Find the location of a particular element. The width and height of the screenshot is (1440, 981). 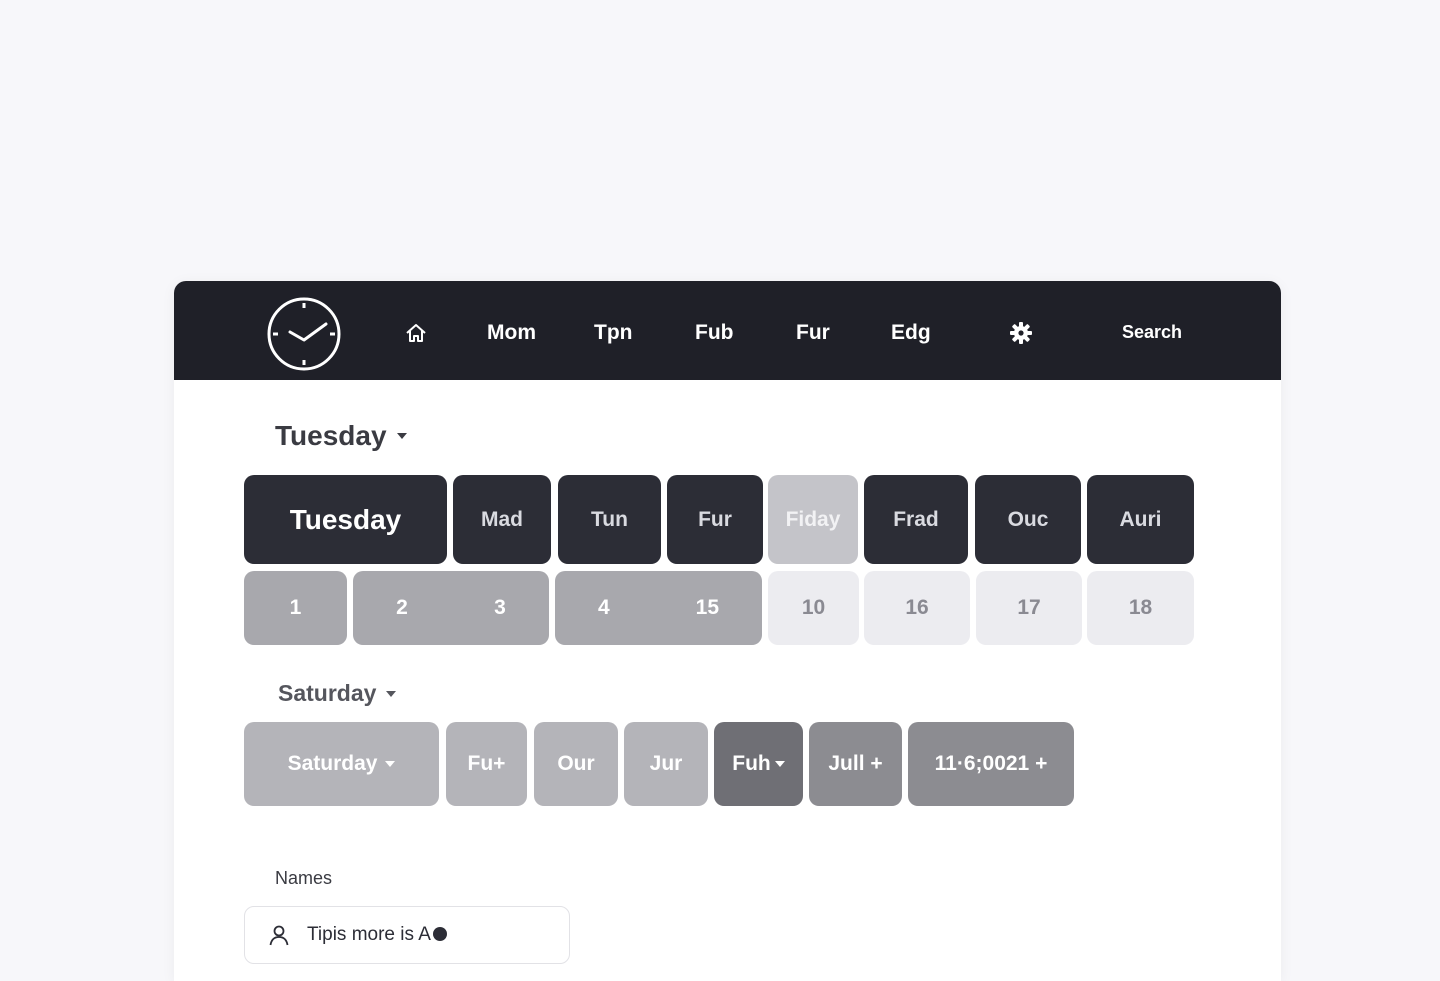

chip-label: Saturday is located at coordinates (332, 763).